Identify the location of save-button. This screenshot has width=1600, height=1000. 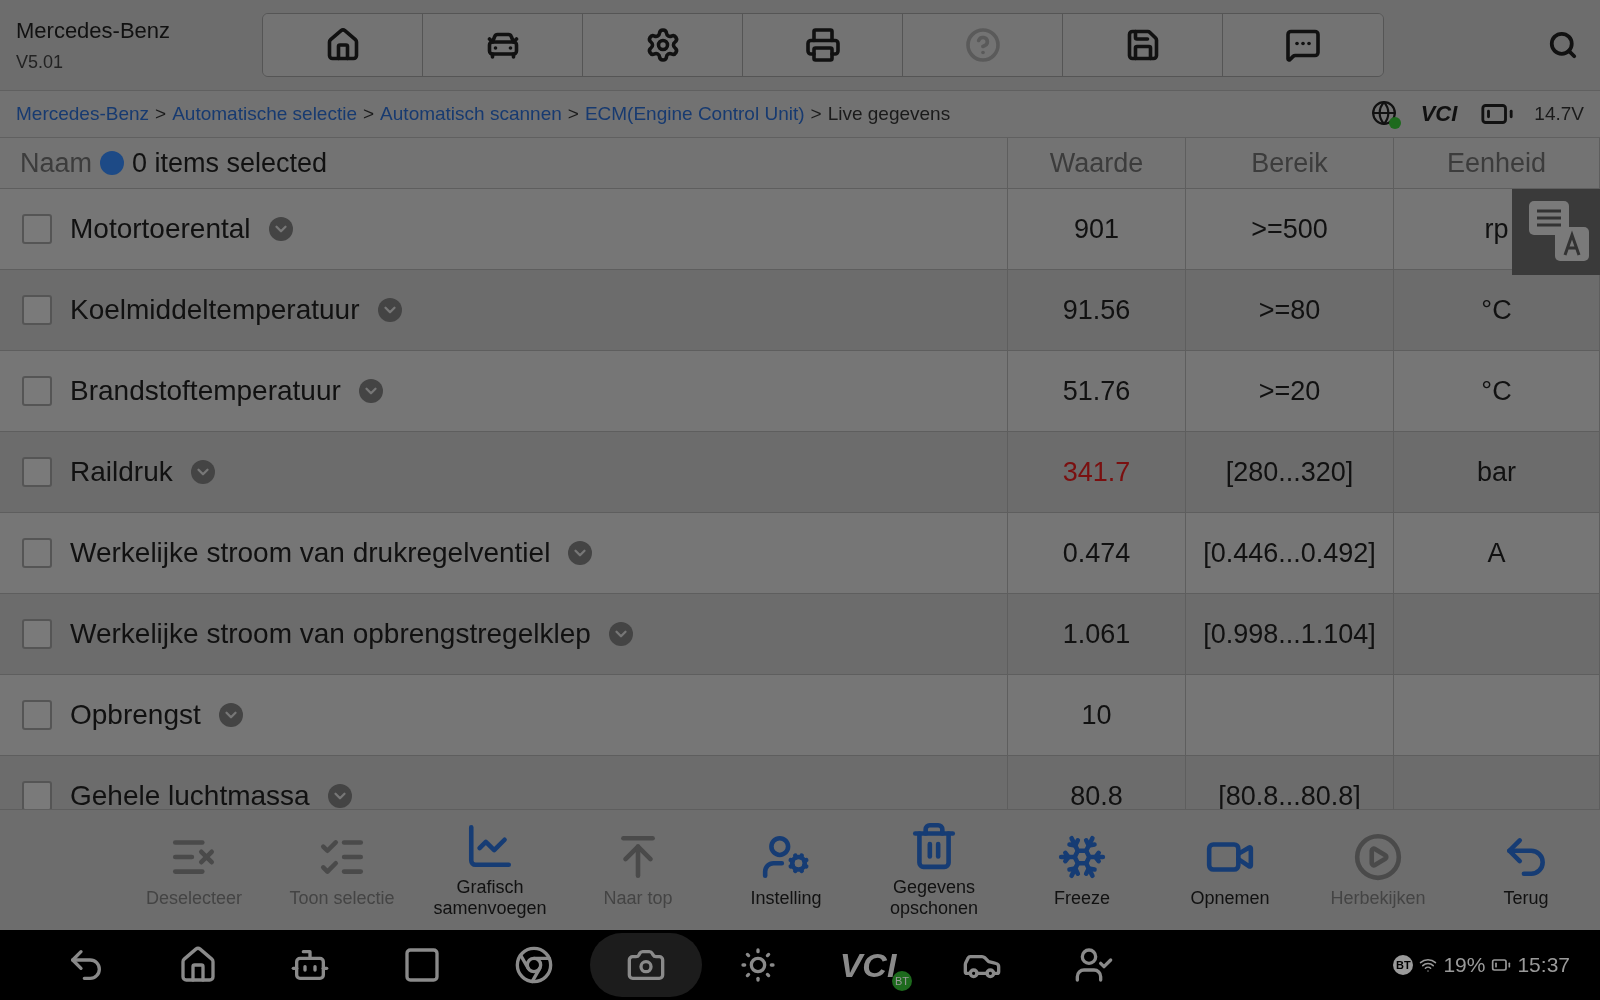
(1143, 45).